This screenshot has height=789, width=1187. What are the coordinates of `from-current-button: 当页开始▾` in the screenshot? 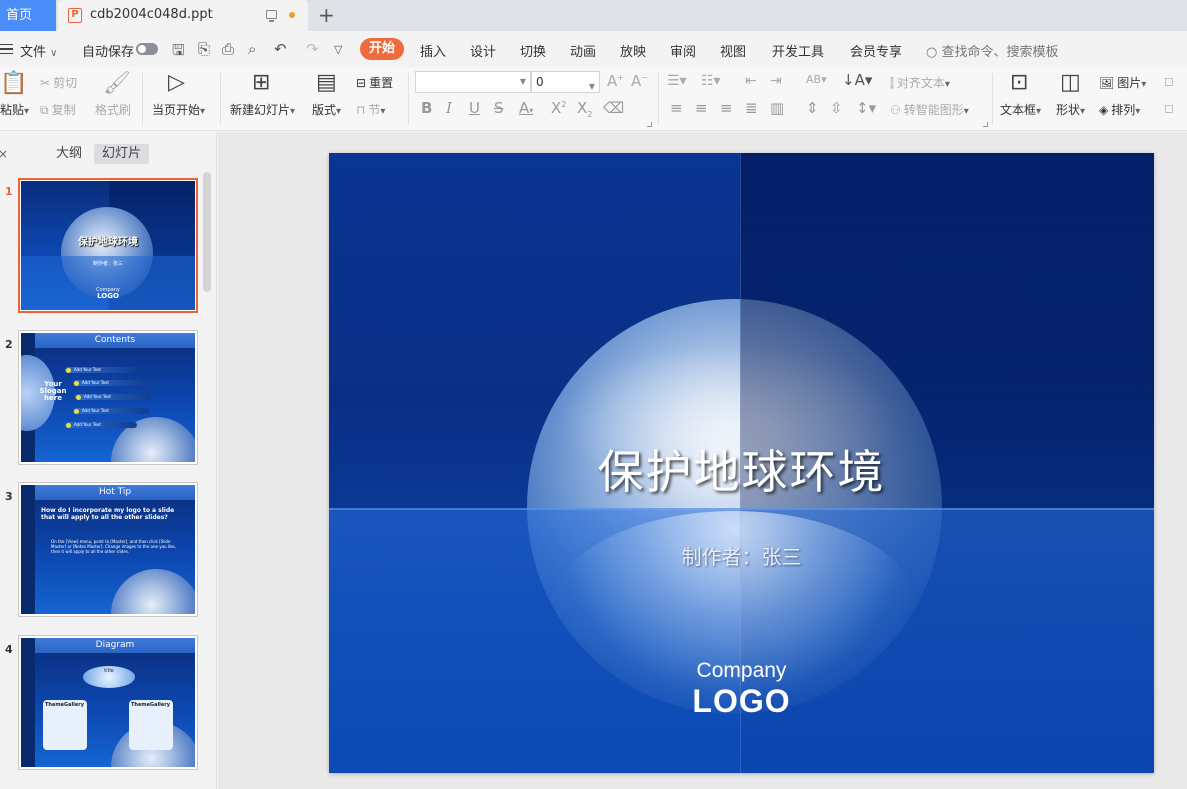 It's located at (178, 109).